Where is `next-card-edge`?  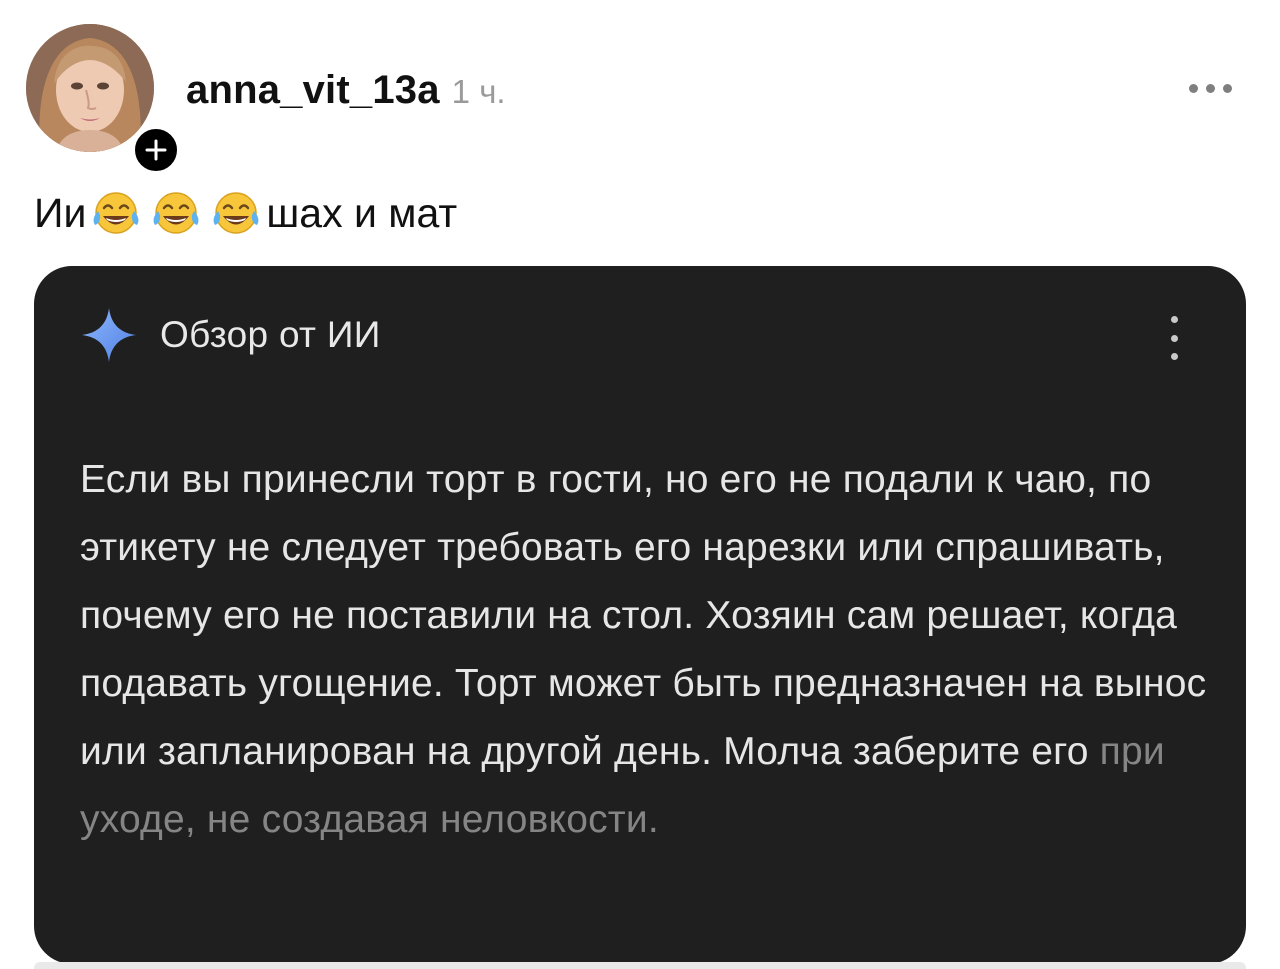 next-card-edge is located at coordinates (640, 965).